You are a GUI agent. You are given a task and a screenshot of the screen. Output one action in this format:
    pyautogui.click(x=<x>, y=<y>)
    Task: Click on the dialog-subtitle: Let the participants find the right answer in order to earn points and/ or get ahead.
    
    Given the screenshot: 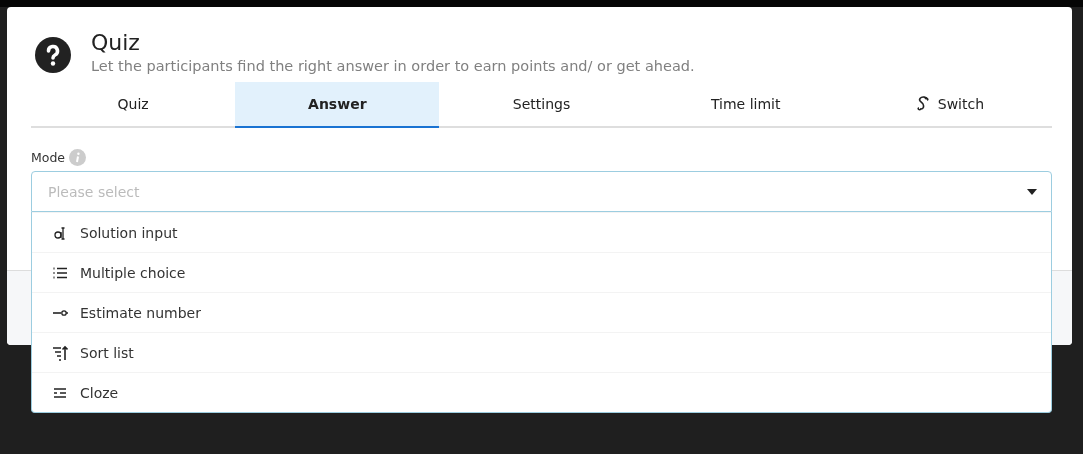 What is the action you would take?
    pyautogui.click(x=393, y=66)
    